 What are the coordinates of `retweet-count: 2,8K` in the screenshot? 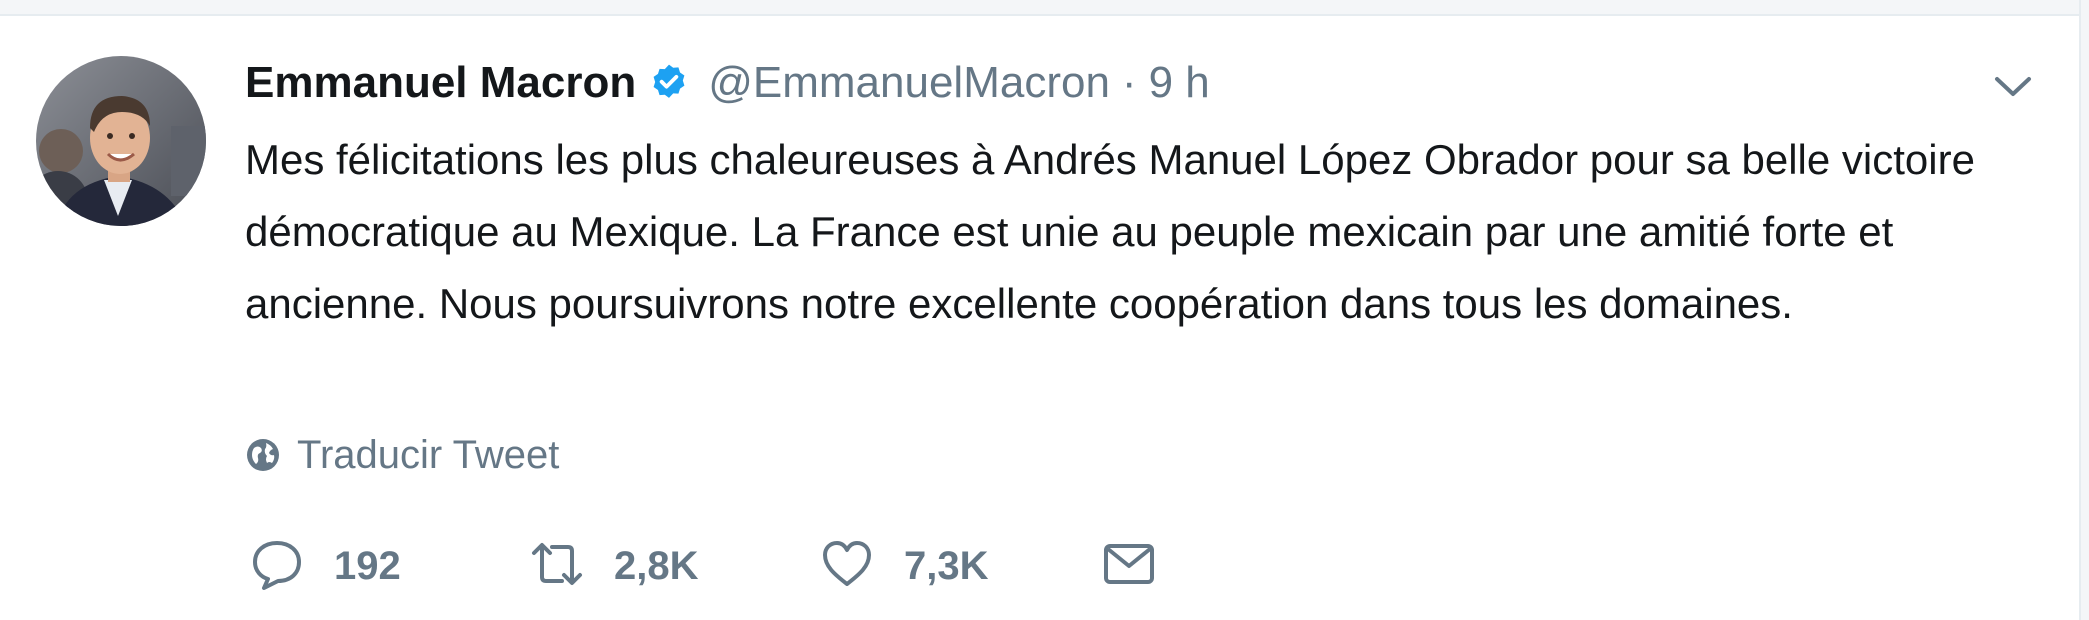 It's located at (656, 565).